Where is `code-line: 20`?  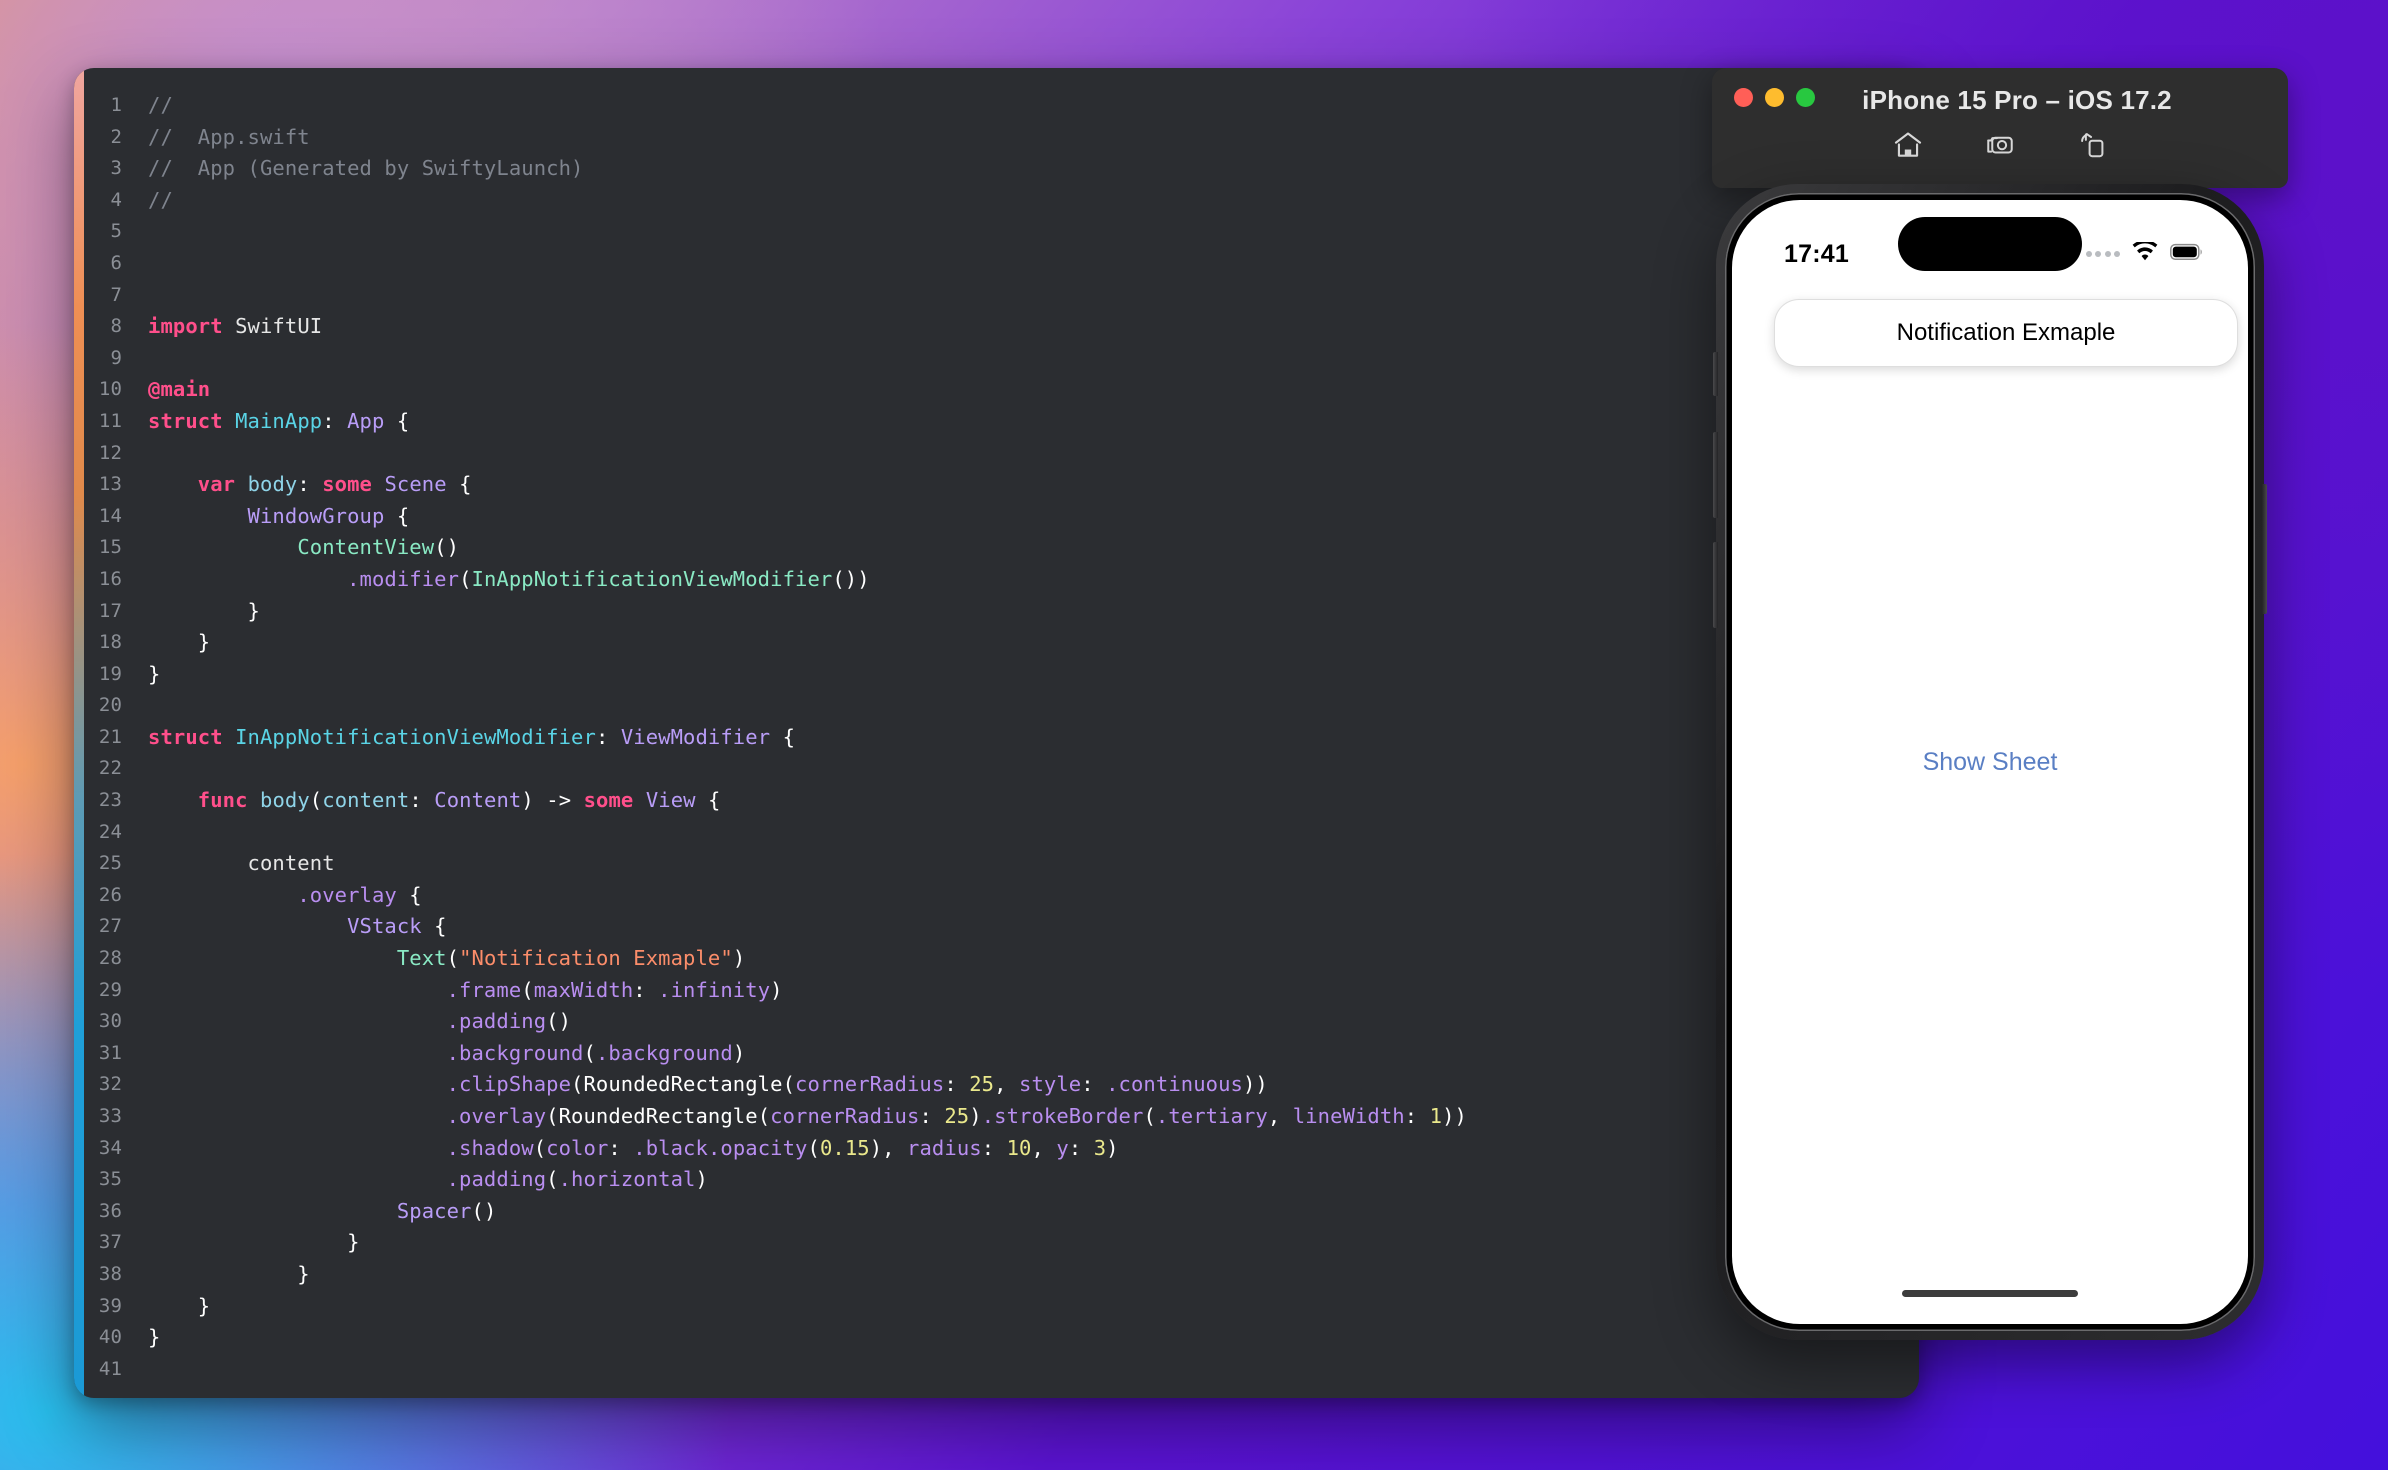 code-line: 20 is located at coordinates (1001, 706).